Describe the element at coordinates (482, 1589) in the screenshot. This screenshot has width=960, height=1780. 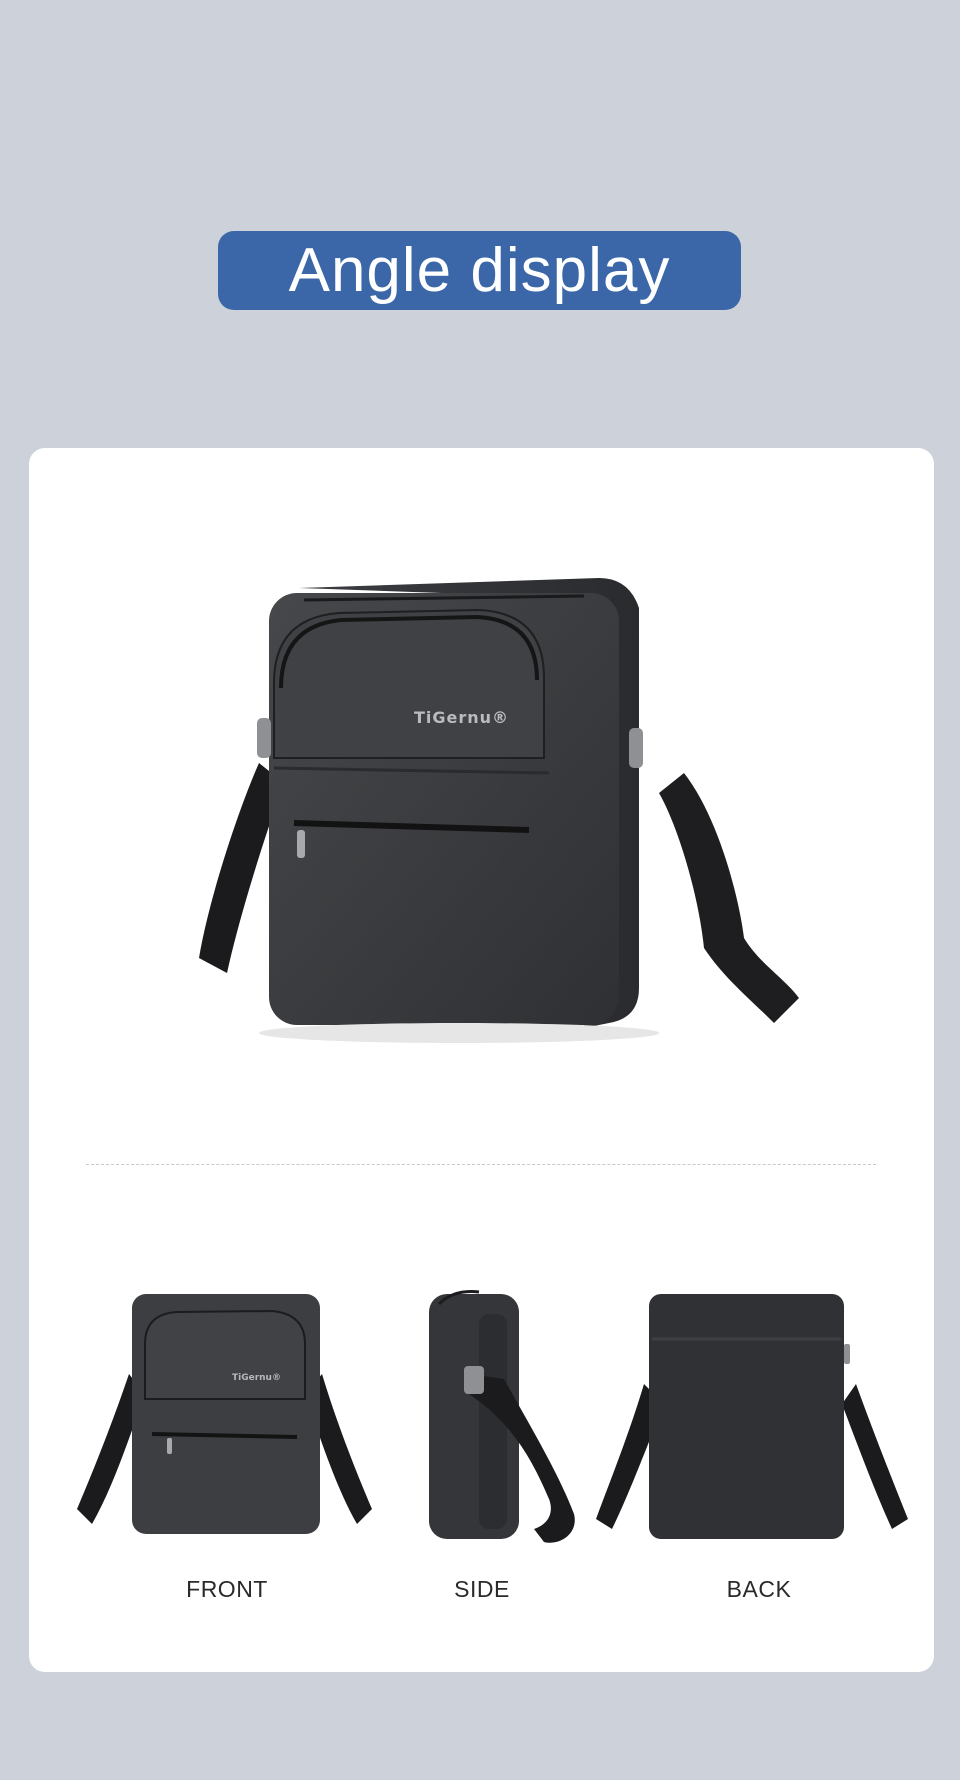
I see `view-label-side: SIDE` at that location.